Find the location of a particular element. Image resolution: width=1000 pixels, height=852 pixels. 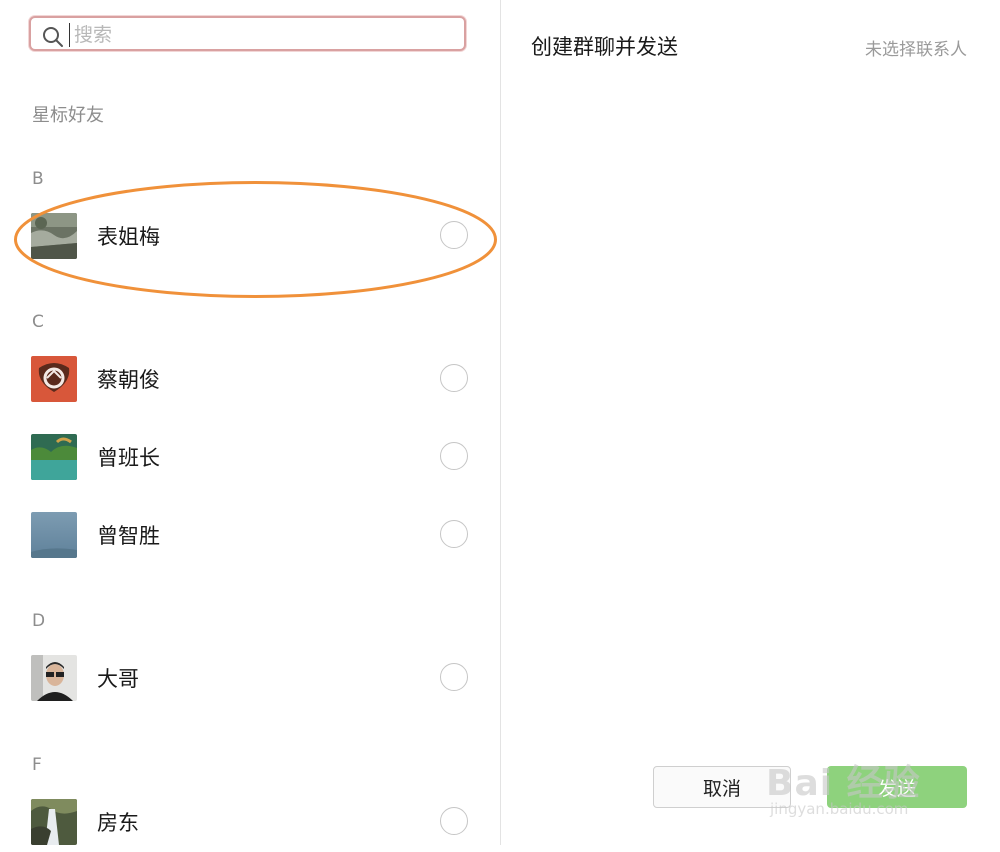

contact-row: 大哥 is located at coordinates (250, 678).